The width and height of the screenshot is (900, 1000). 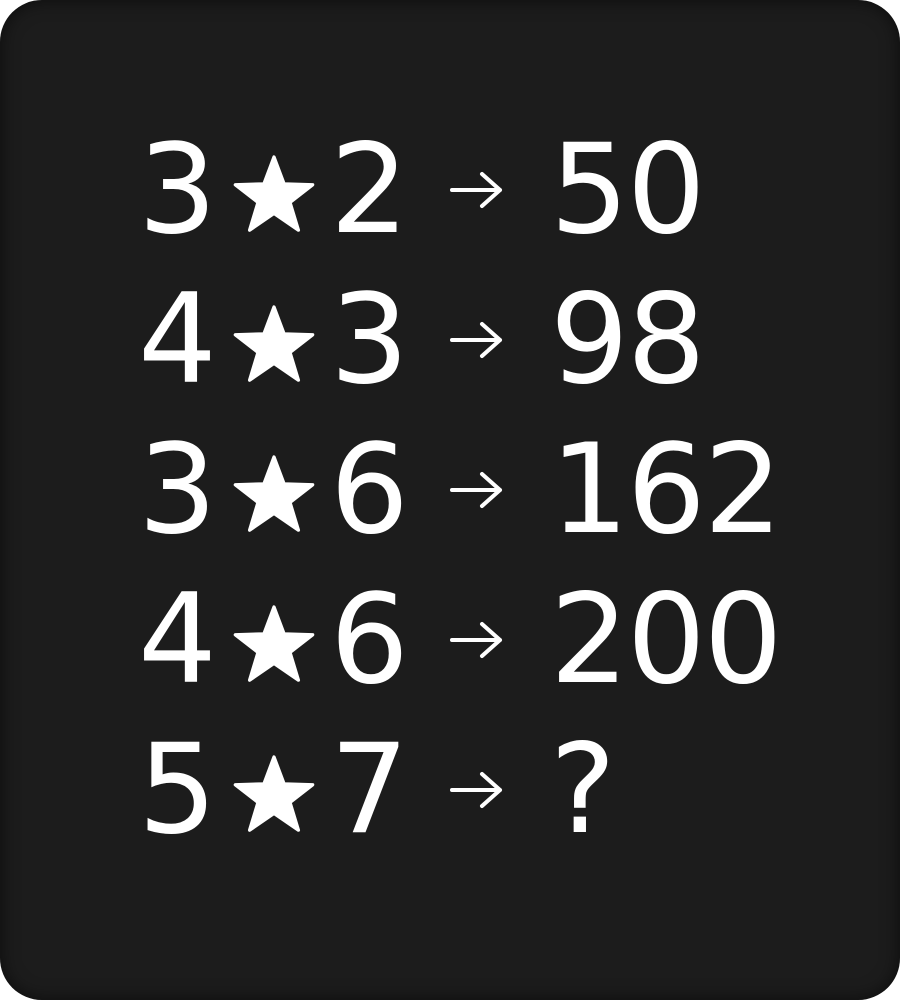 I want to click on equation-row-1: 3 2 50, so click(x=450, y=190).